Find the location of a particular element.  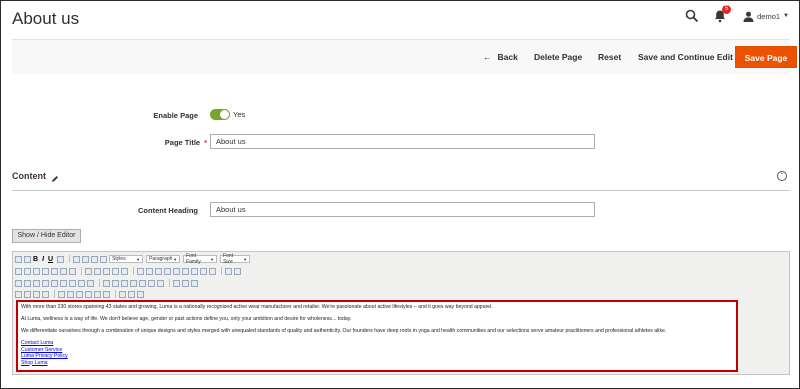

visual-aid-icon is located at coordinates (124, 283).